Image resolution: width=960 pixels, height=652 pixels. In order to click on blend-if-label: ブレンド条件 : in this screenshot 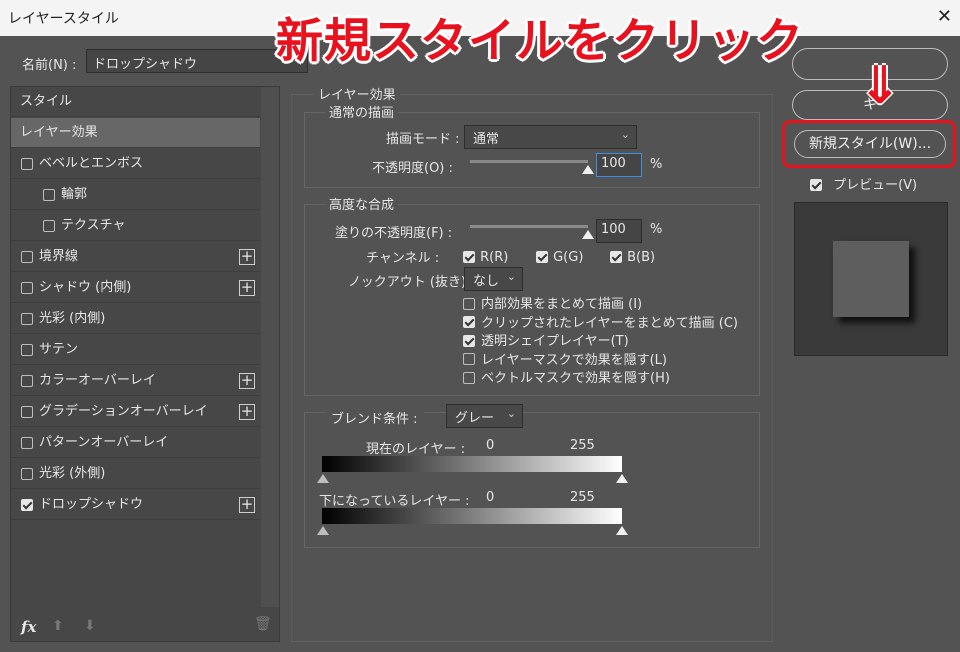, I will do `click(374, 417)`.